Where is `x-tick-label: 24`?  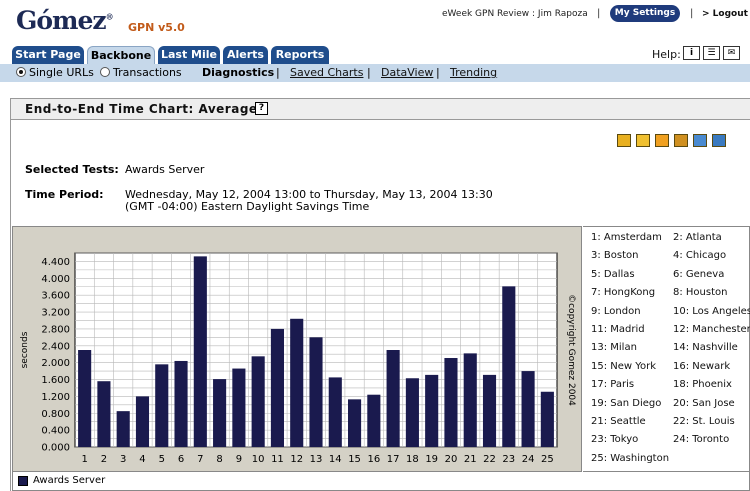 x-tick-label: 24 is located at coordinates (528, 459).